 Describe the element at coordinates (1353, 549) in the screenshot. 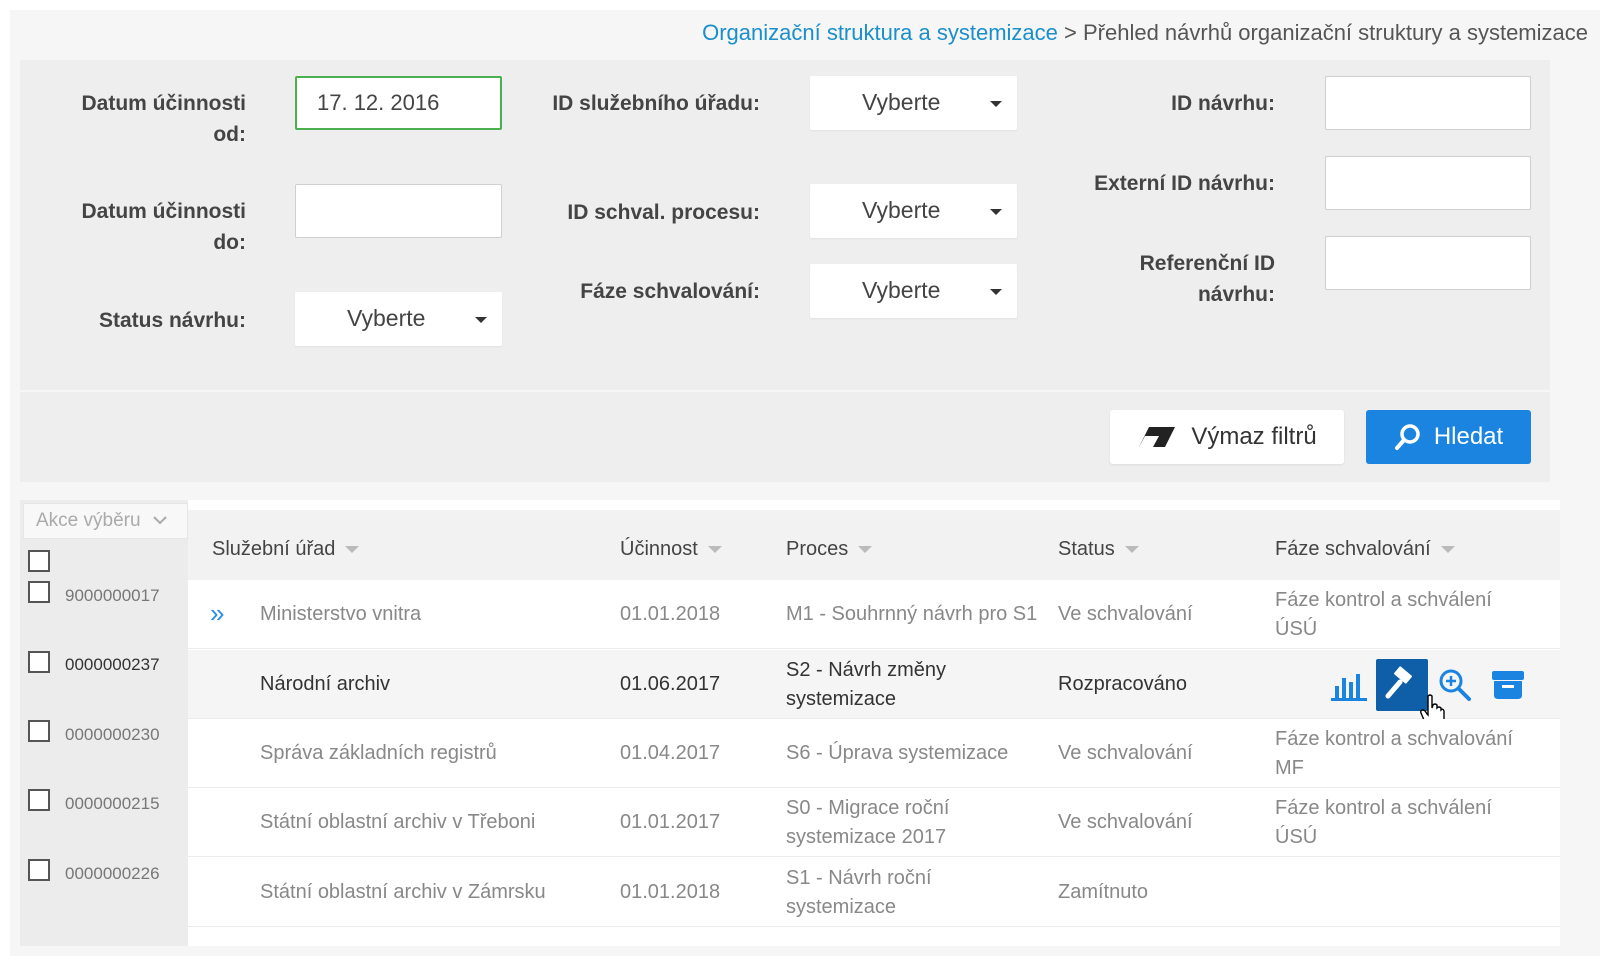

I see `column-header-label: Fáze schvalování` at that location.